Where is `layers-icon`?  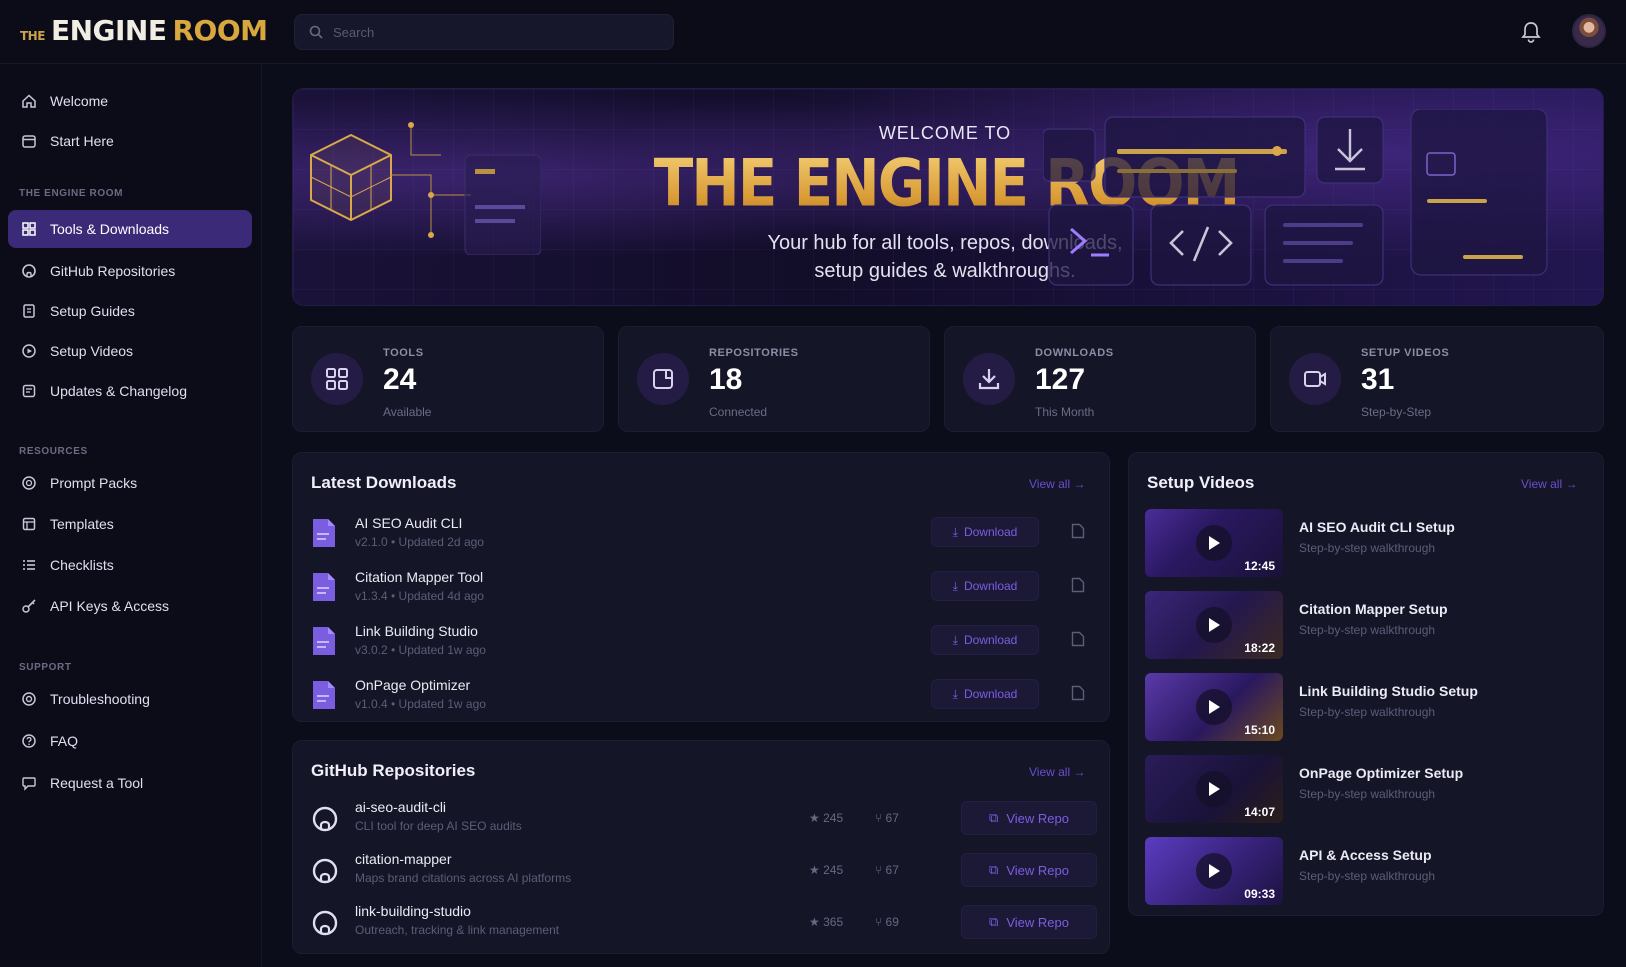
layers-icon is located at coordinates (29, 483).